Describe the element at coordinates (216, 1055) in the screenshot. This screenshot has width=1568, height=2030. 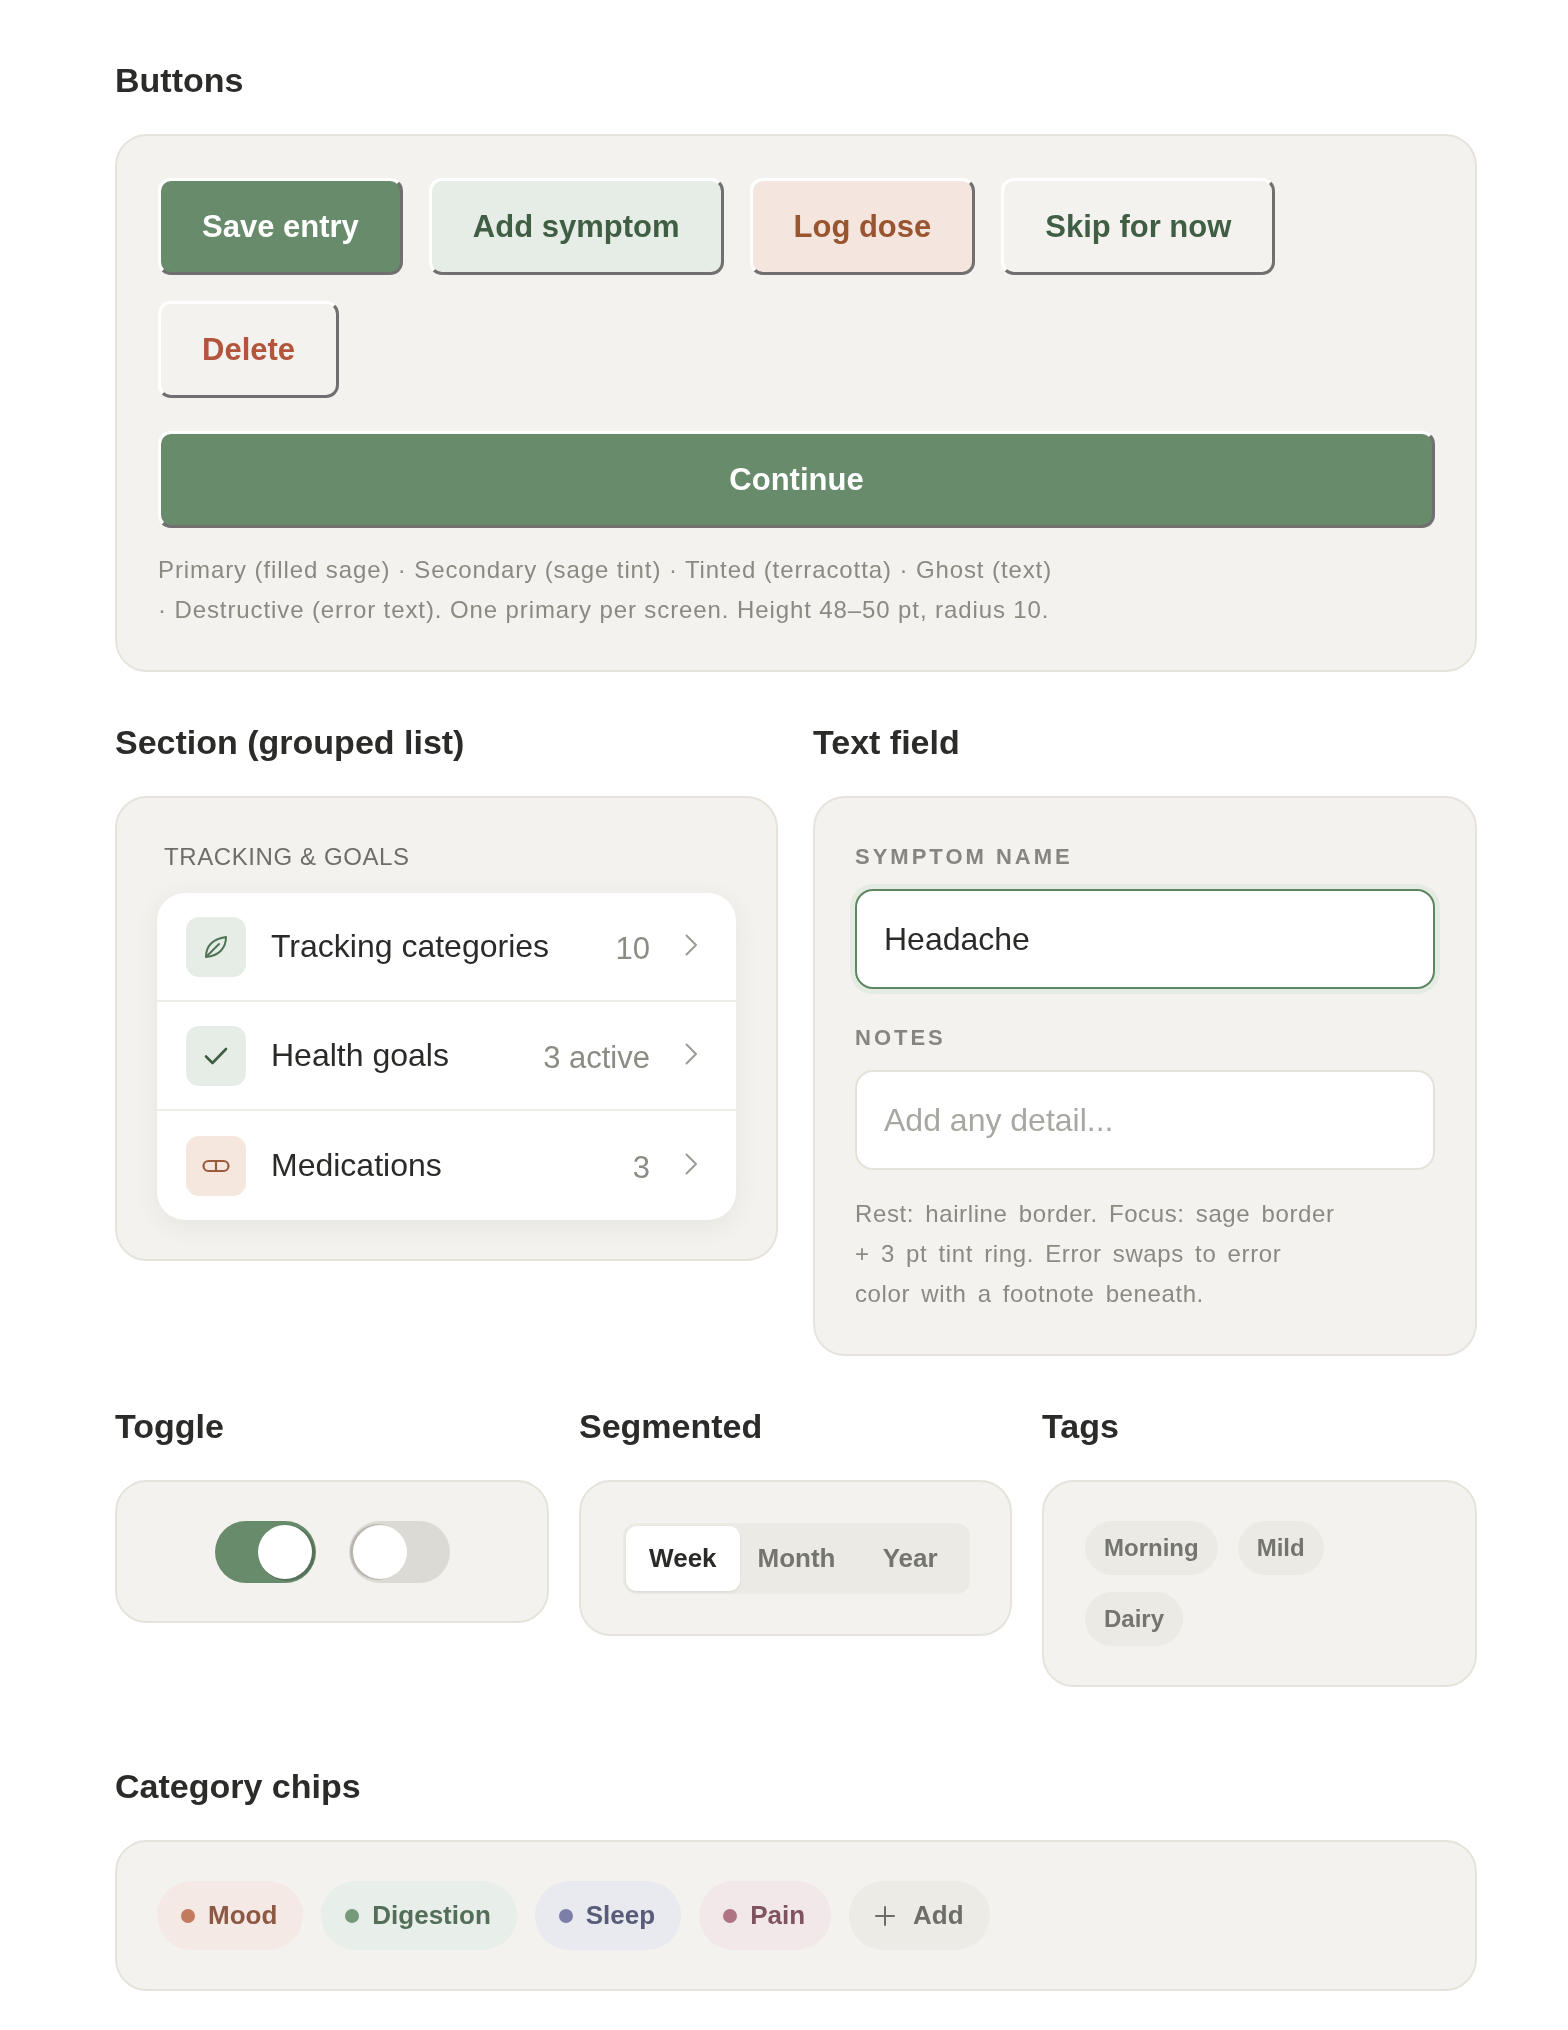
I see `check-icon` at that location.